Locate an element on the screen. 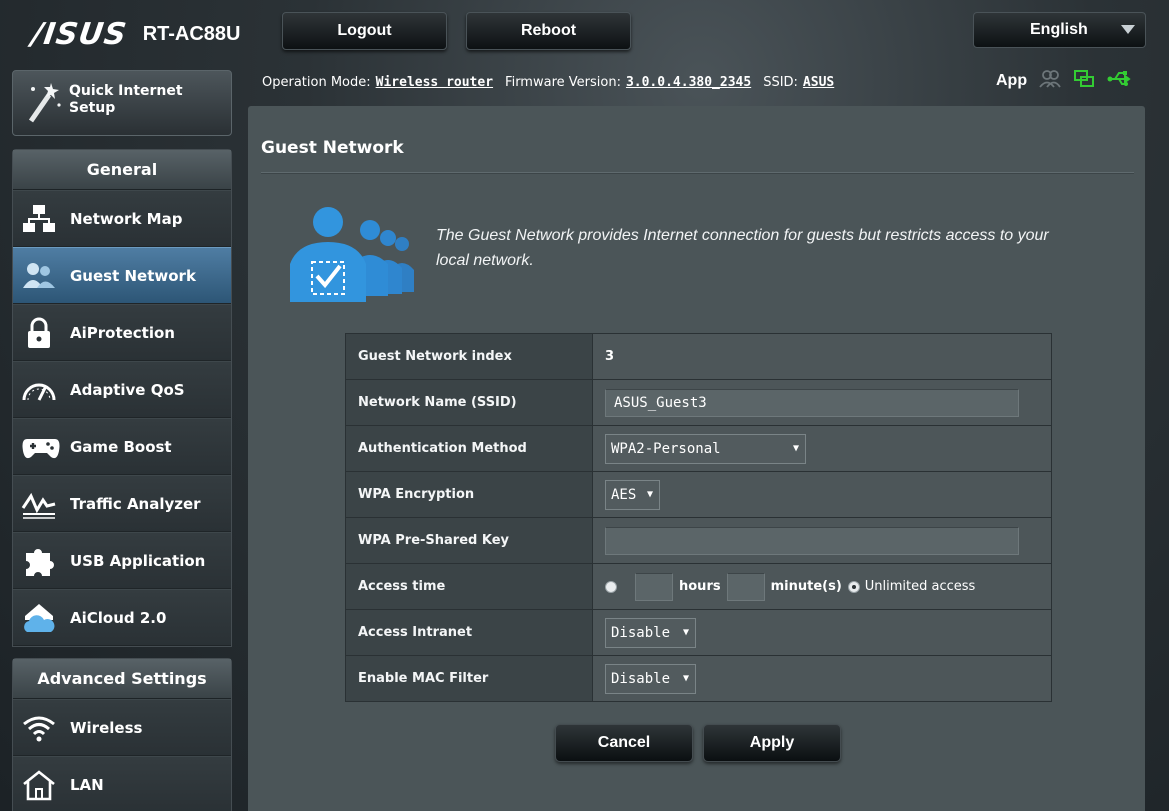  sidebar-item-label: LAN is located at coordinates (87, 785).